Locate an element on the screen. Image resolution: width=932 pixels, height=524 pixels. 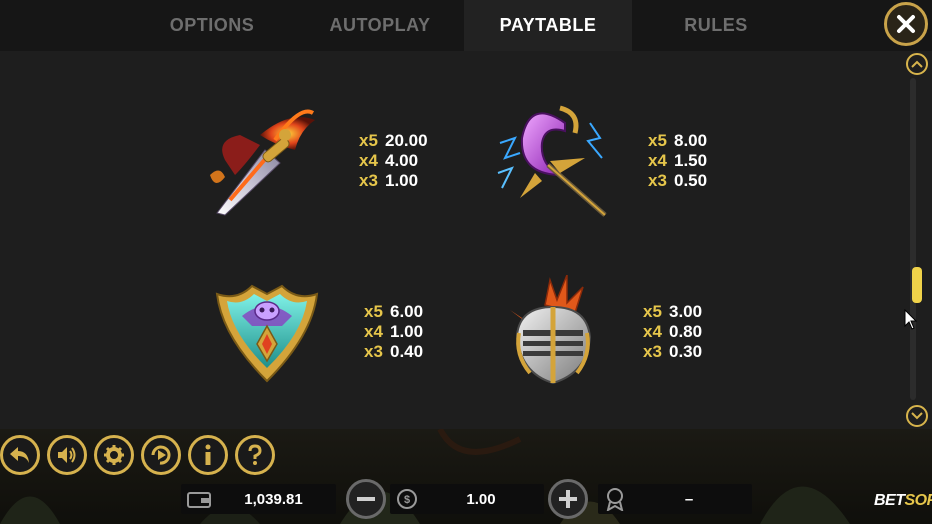
back-icon is located at coordinates (19, 455).